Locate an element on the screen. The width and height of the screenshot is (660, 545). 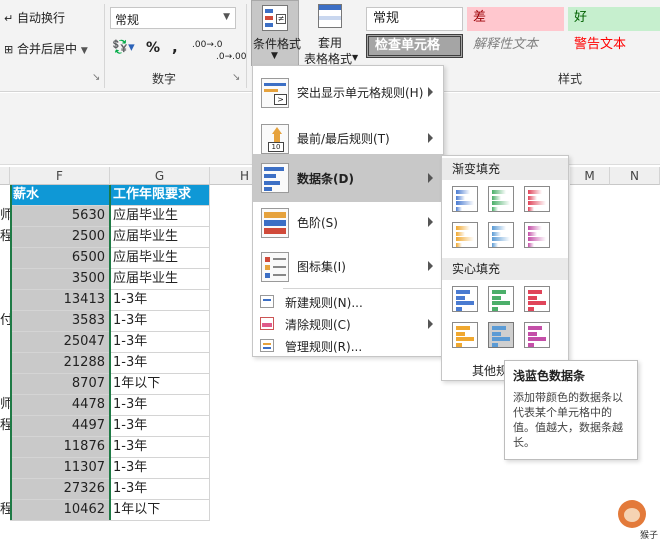
menu-item-clear-rules: 清除规则(C) is located at coordinates (348, 324).